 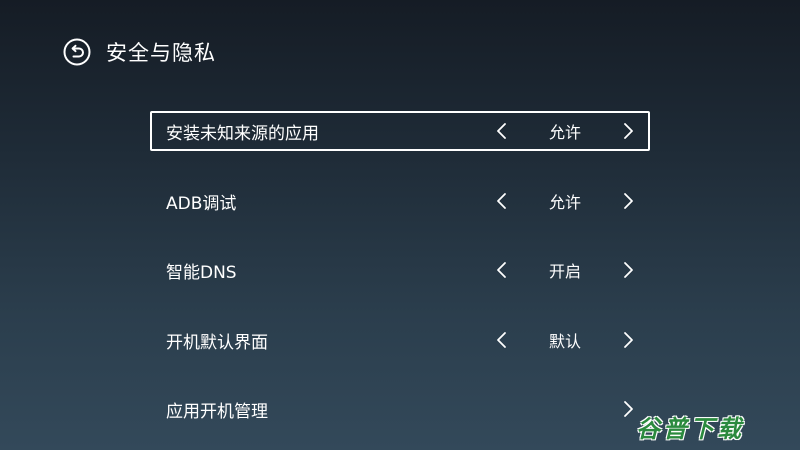 I want to click on setting-value: 默认, so click(x=564, y=341).